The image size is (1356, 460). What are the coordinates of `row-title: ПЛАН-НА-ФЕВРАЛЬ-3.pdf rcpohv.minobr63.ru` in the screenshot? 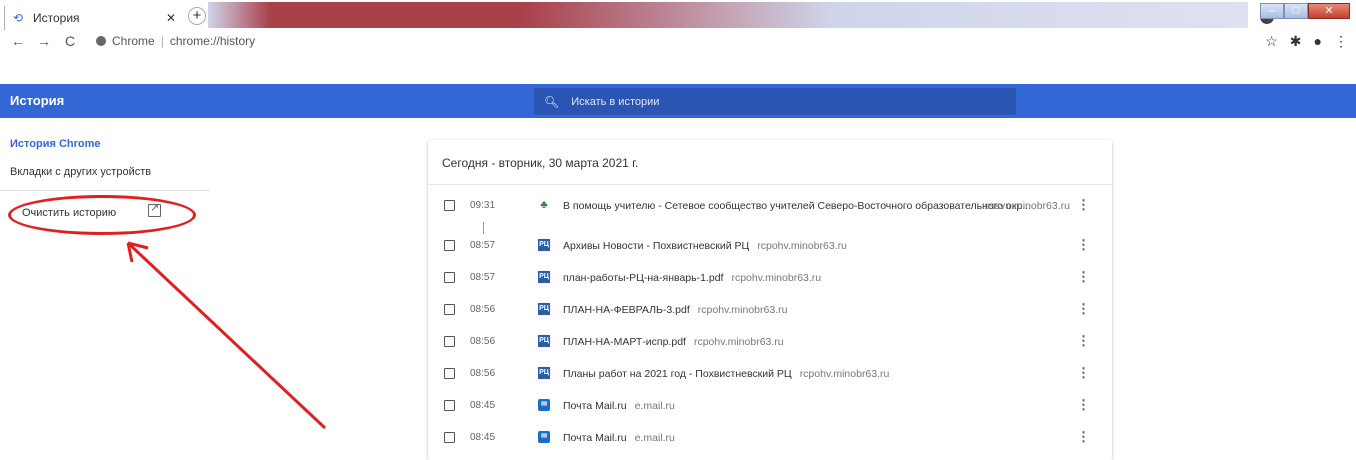 It's located at (675, 310).